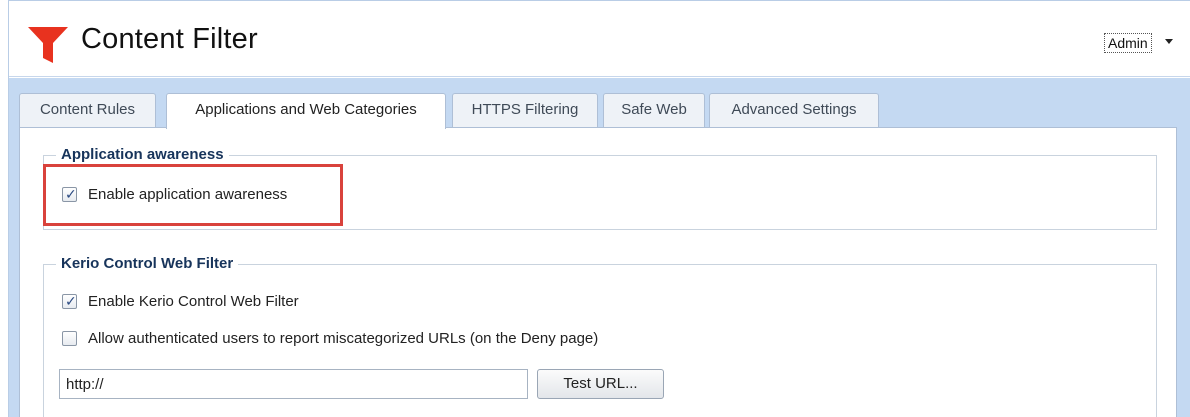 This screenshot has width=1190, height=417. I want to click on tab-https-filtering: HTTPS Filtering, so click(525, 110).